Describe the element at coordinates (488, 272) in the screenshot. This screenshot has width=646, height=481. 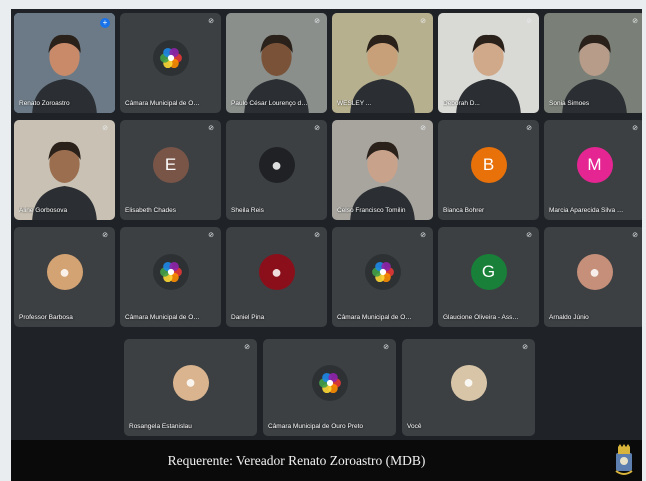
I see `avatar-letter: G` at that location.